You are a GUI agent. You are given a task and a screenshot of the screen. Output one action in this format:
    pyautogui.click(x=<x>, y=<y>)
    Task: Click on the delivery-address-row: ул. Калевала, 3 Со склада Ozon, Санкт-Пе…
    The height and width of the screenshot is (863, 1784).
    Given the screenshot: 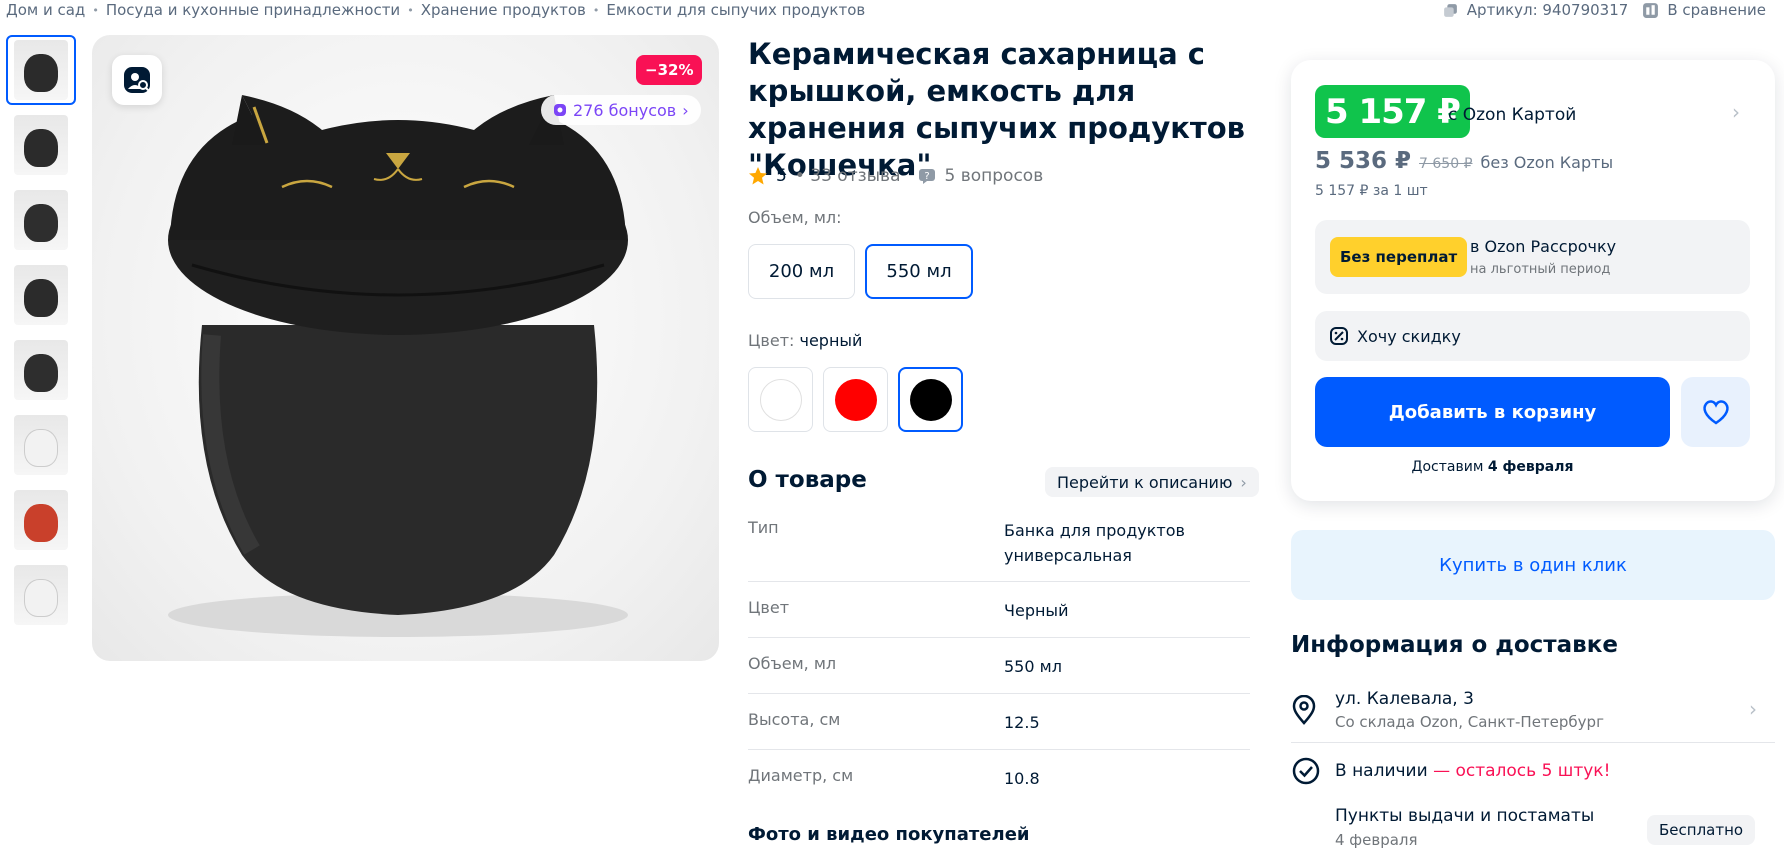 What is the action you would take?
    pyautogui.click(x=1533, y=714)
    